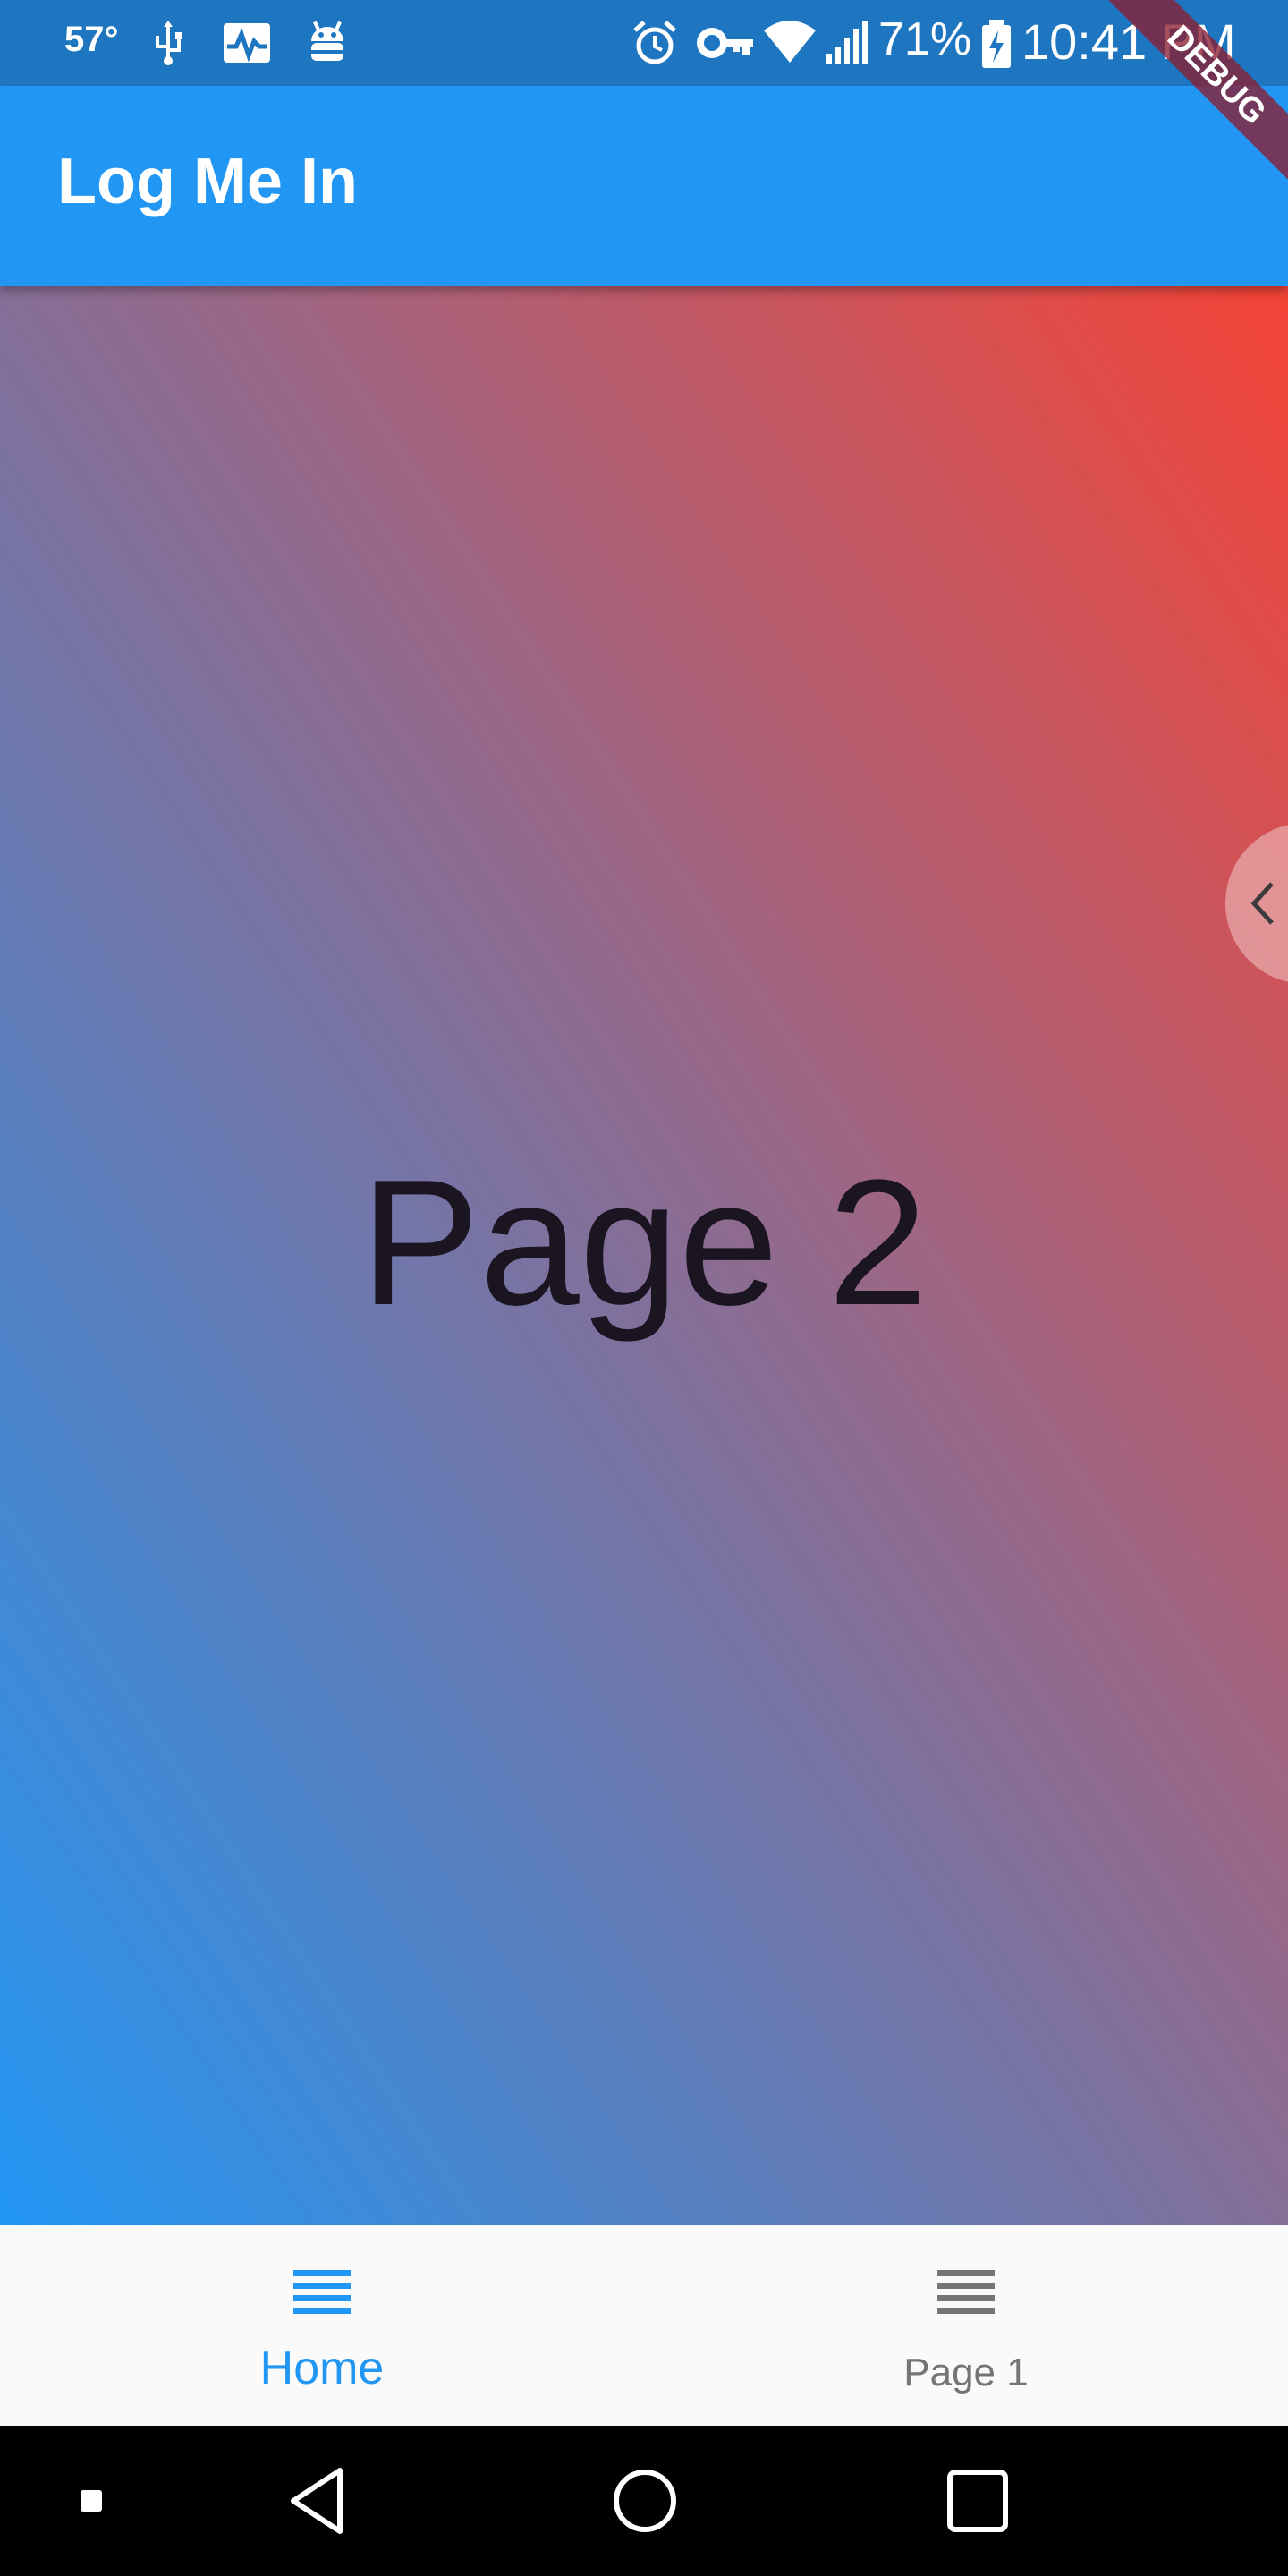 The height and width of the screenshot is (2576, 1288). I want to click on recents-dot-icon, so click(91, 2501).